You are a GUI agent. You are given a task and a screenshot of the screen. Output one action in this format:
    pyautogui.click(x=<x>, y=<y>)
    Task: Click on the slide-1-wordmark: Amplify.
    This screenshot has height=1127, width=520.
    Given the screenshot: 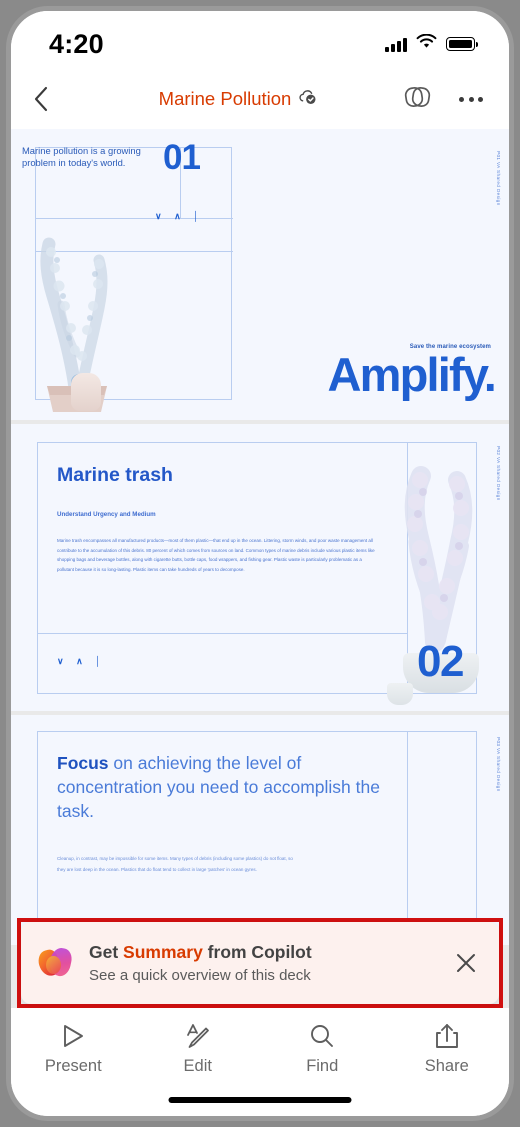 What is the action you would take?
    pyautogui.click(x=411, y=374)
    